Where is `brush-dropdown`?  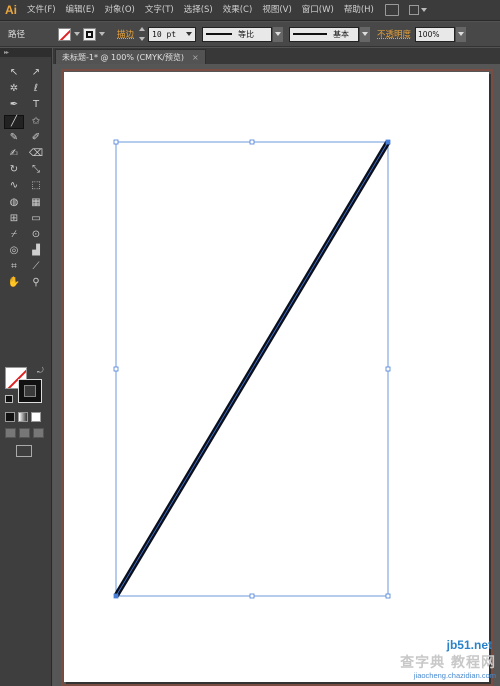
brush-dropdown is located at coordinates (365, 34).